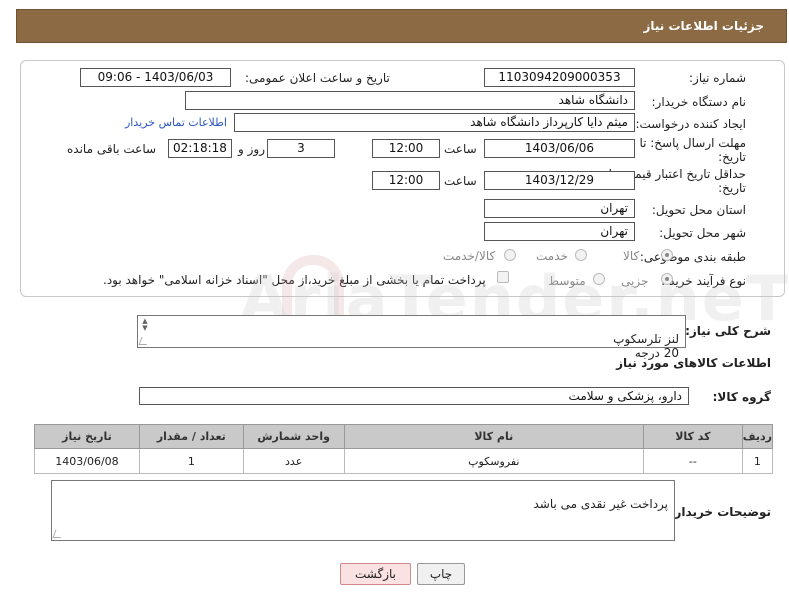 This screenshot has height=598, width=789. I want to click on need-number-field: 1103094209000353, so click(559, 77).